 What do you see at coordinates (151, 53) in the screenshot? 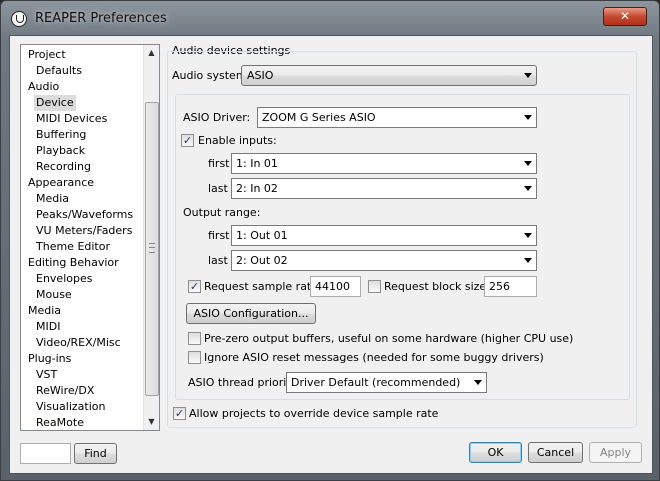
I see `scroll-up-arrow-icon: ▲` at bounding box center [151, 53].